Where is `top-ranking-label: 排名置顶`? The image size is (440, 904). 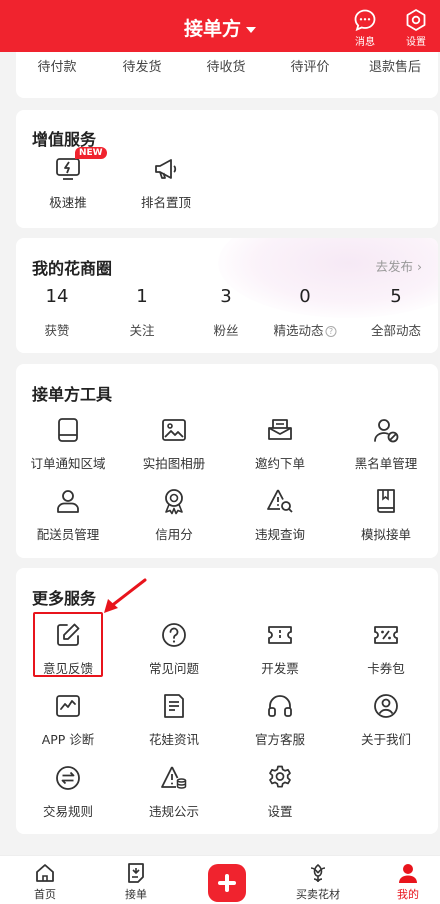
top-ranking-label: 排名置顶 is located at coordinates (165, 202).